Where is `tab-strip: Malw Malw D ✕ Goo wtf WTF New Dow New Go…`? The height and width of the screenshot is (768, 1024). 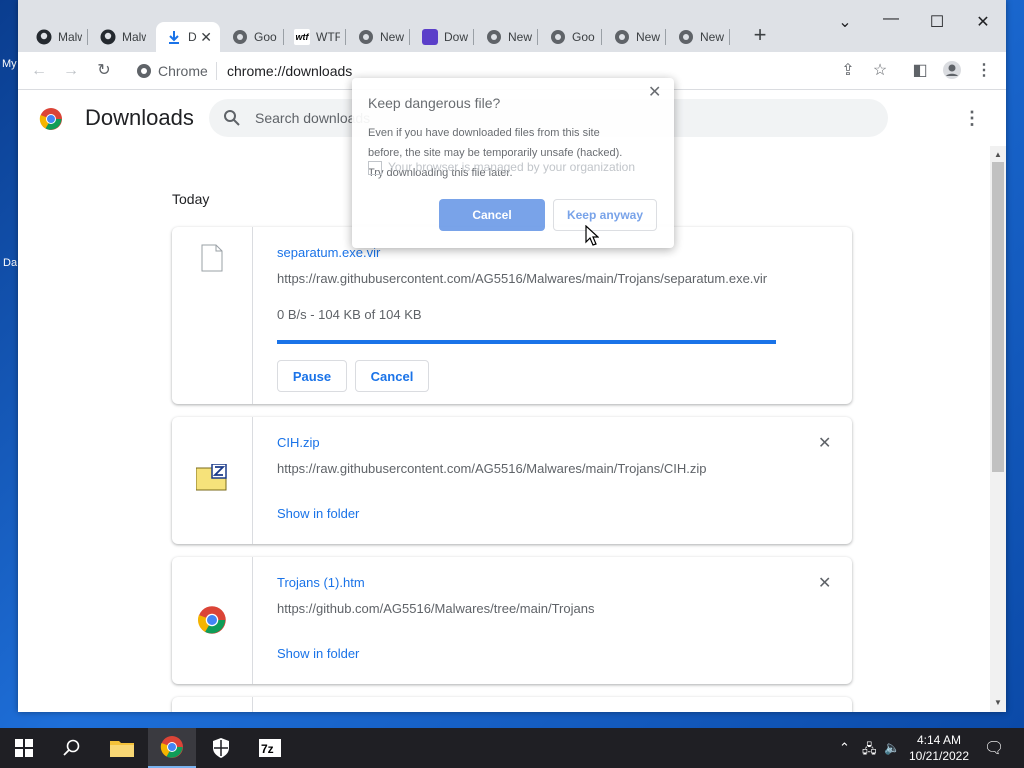 tab-strip: Malw Malw D ✕ Goo wtf WTF New Dow New Go… is located at coordinates (512, 26).